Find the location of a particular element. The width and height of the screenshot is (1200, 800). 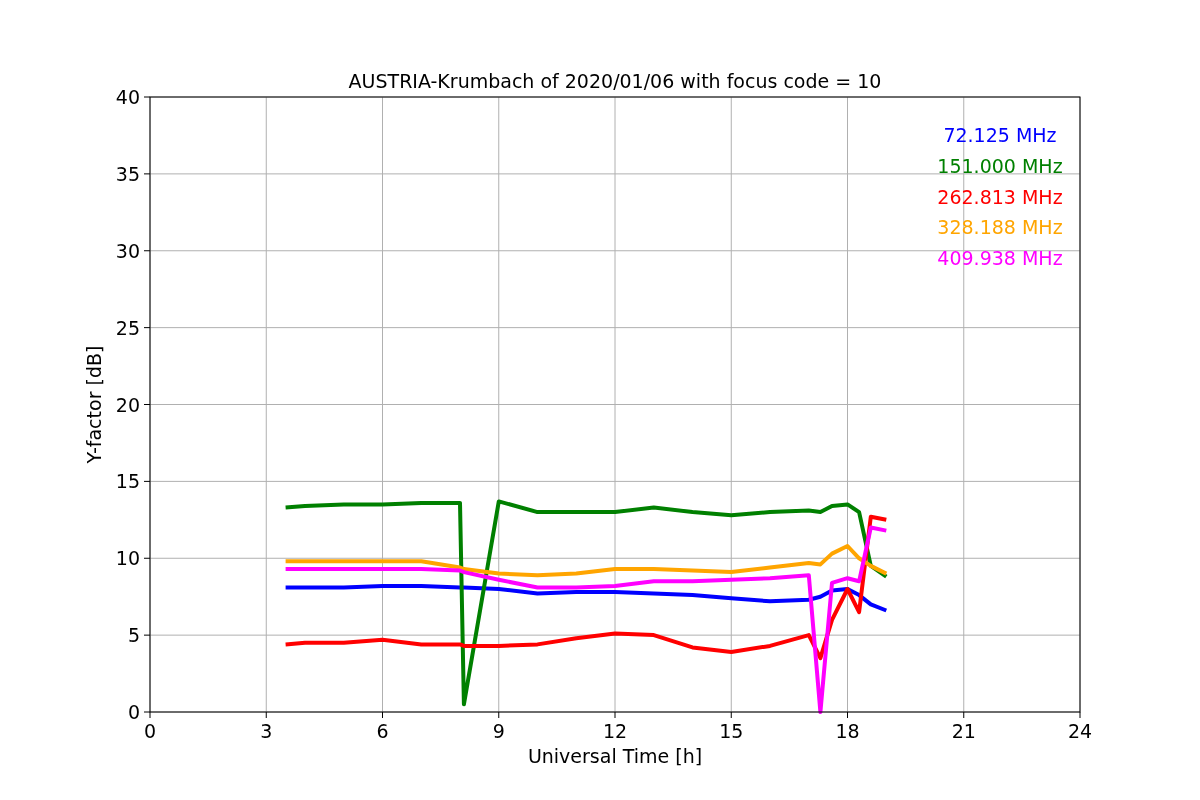

y-tick-label: 35 is located at coordinates (127, 173).